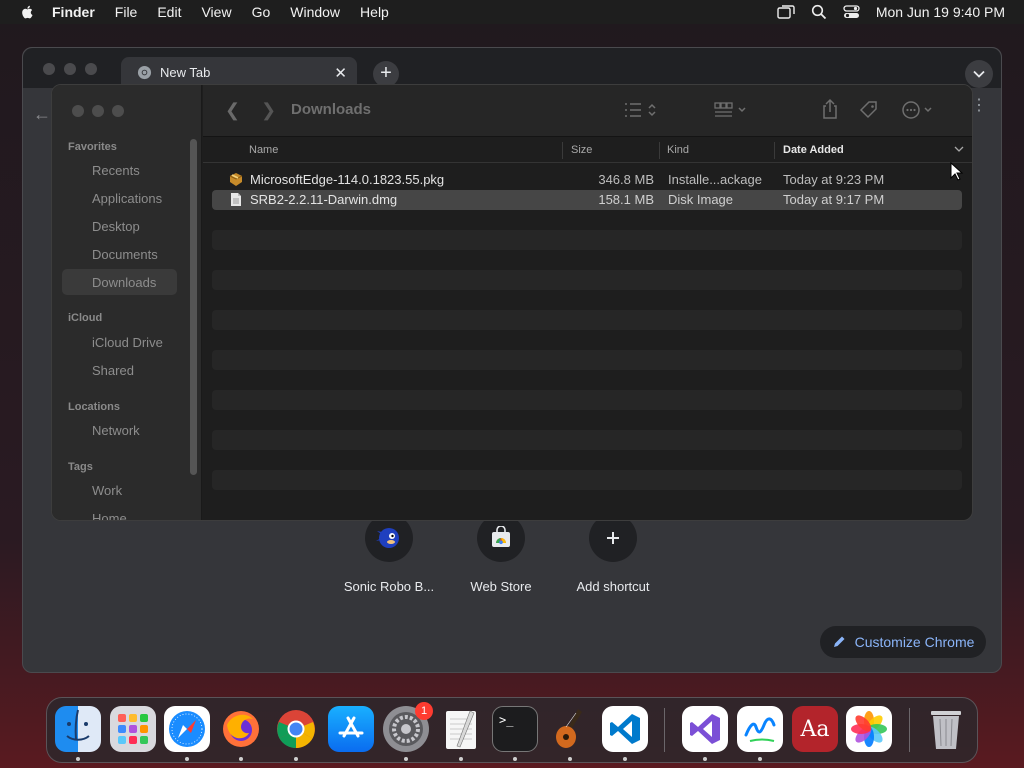 The height and width of the screenshot is (768, 1024). What do you see at coordinates (78, 729) in the screenshot?
I see `finder-app-icon` at bounding box center [78, 729].